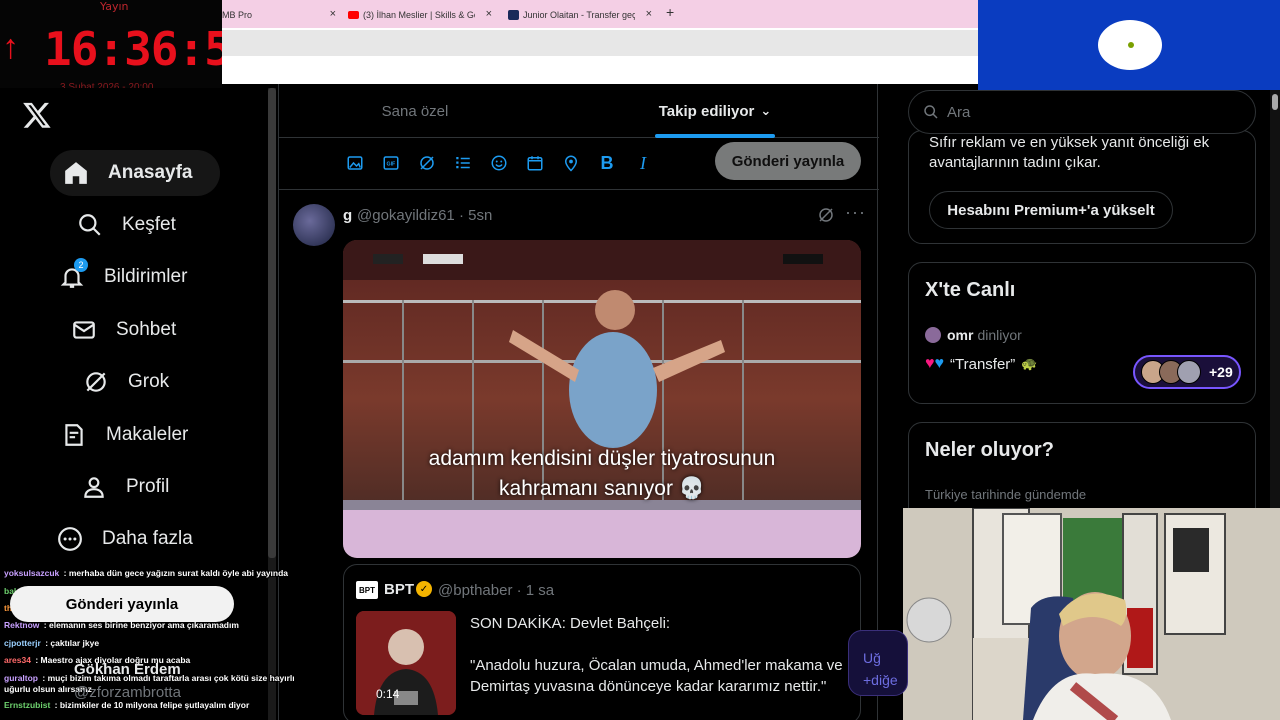  I want to click on timeline-tabs: Sana özel Takip ediliyor ⌄, so click(579, 111).